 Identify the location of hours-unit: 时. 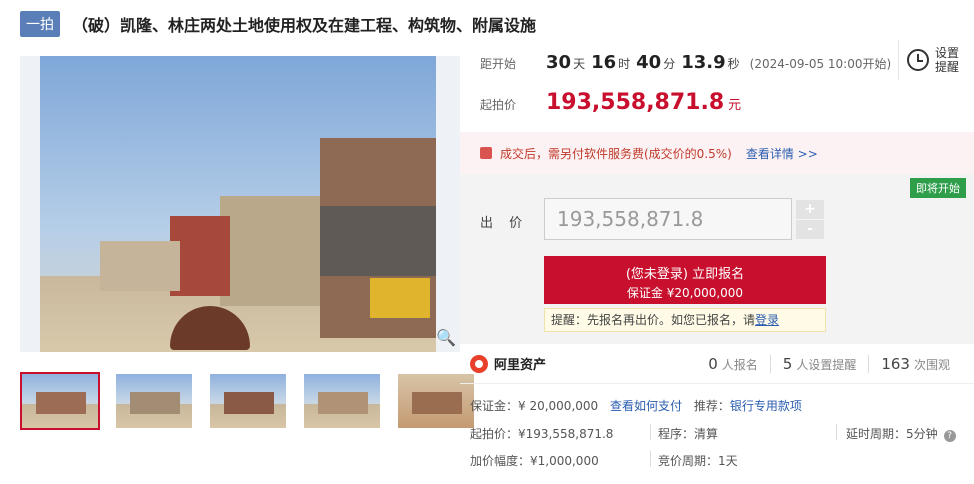
(624, 64).